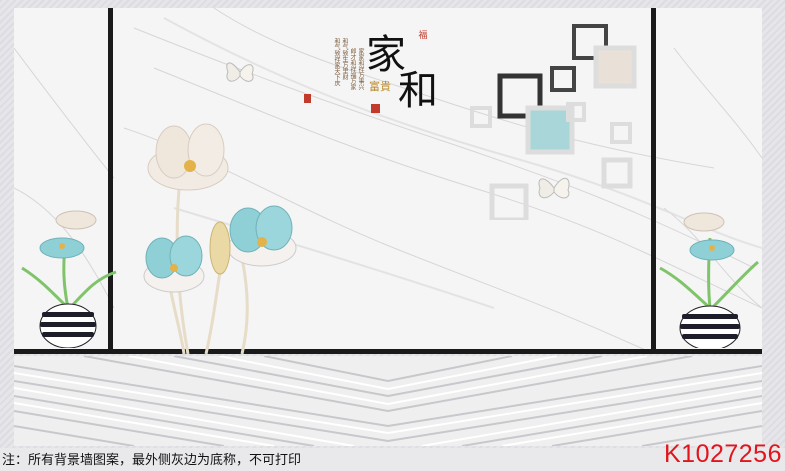  What do you see at coordinates (418, 91) in the screenshot?
I see `calligraphy-he: 和` at bounding box center [418, 91].